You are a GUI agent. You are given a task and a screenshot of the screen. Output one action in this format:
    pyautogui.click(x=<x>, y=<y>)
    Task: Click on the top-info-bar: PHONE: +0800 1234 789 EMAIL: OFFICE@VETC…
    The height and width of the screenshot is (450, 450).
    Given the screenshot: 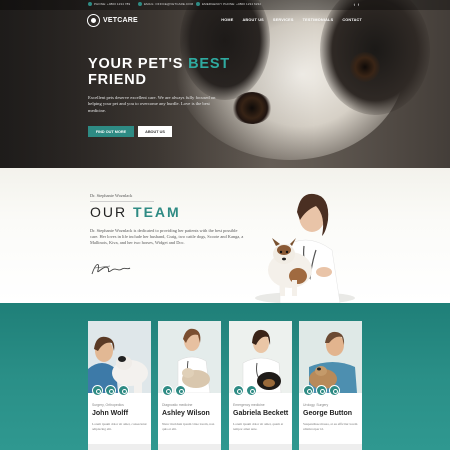 What is the action you would take?
    pyautogui.click(x=225, y=5)
    